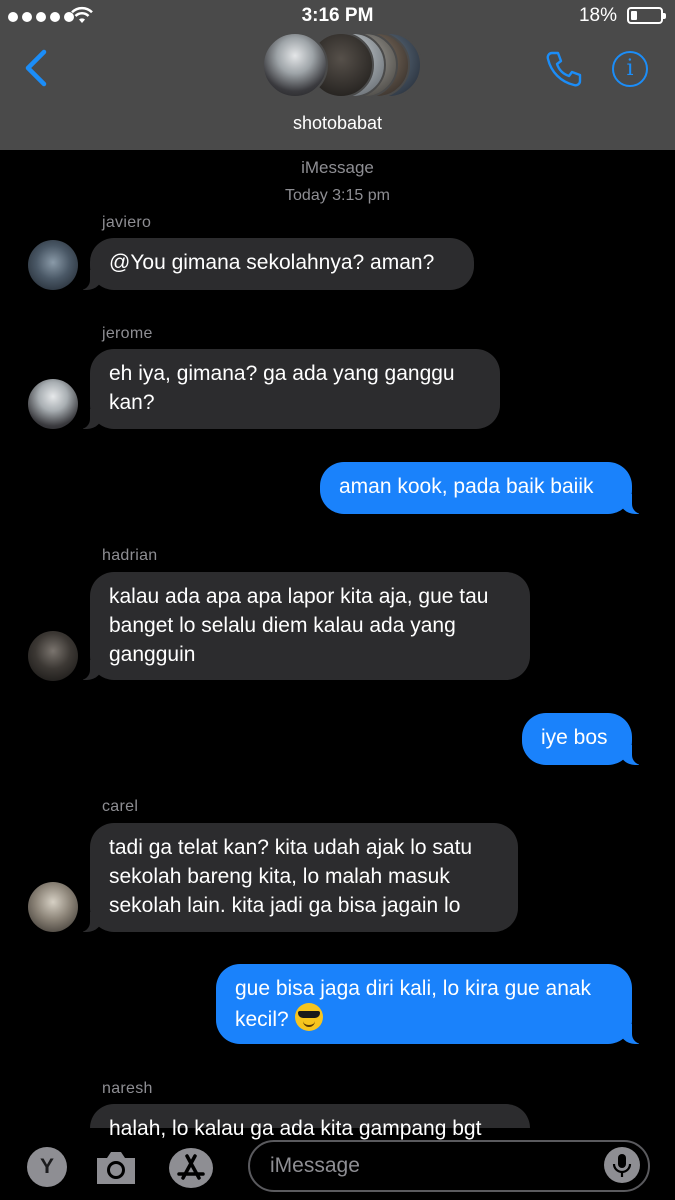 Image resolution: width=675 pixels, height=1200 pixels. Describe the element at coordinates (130, 555) in the screenshot. I see `sender-name: hadrian` at that location.